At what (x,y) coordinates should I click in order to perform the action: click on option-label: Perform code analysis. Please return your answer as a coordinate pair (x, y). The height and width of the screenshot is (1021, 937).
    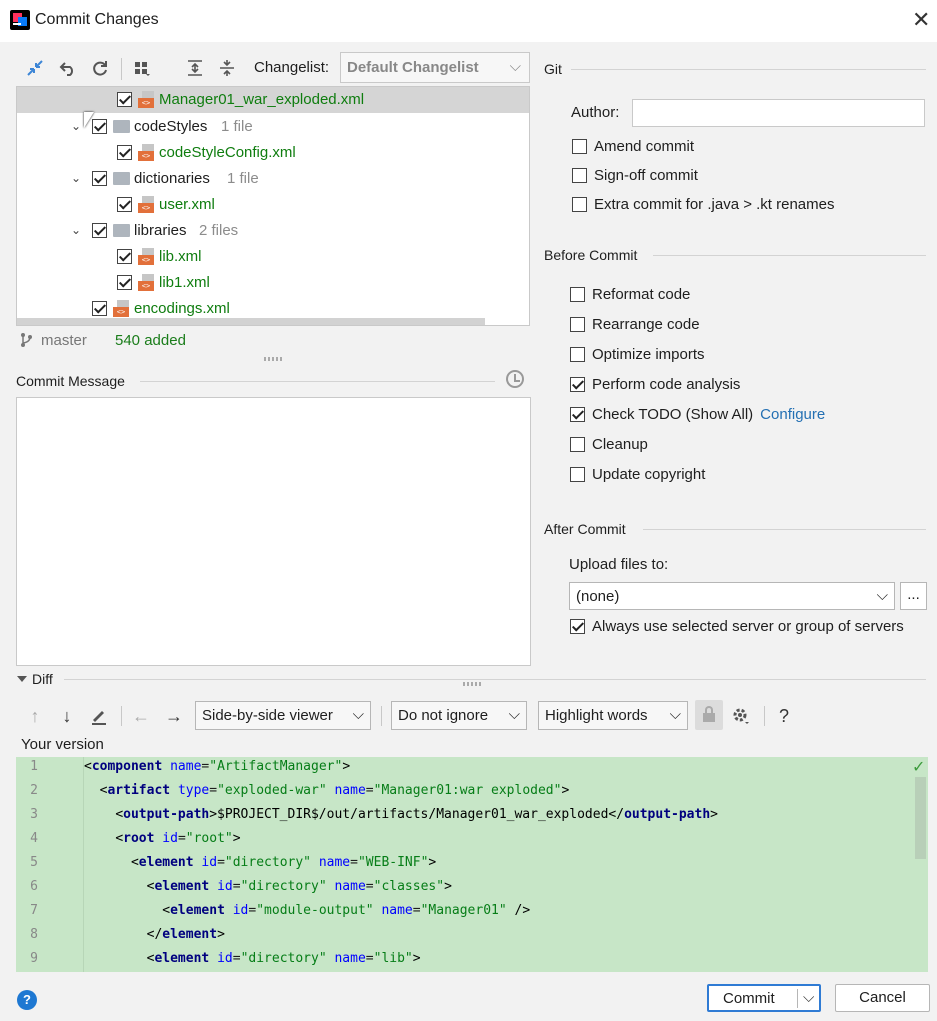
    Looking at the image, I should click on (666, 384).